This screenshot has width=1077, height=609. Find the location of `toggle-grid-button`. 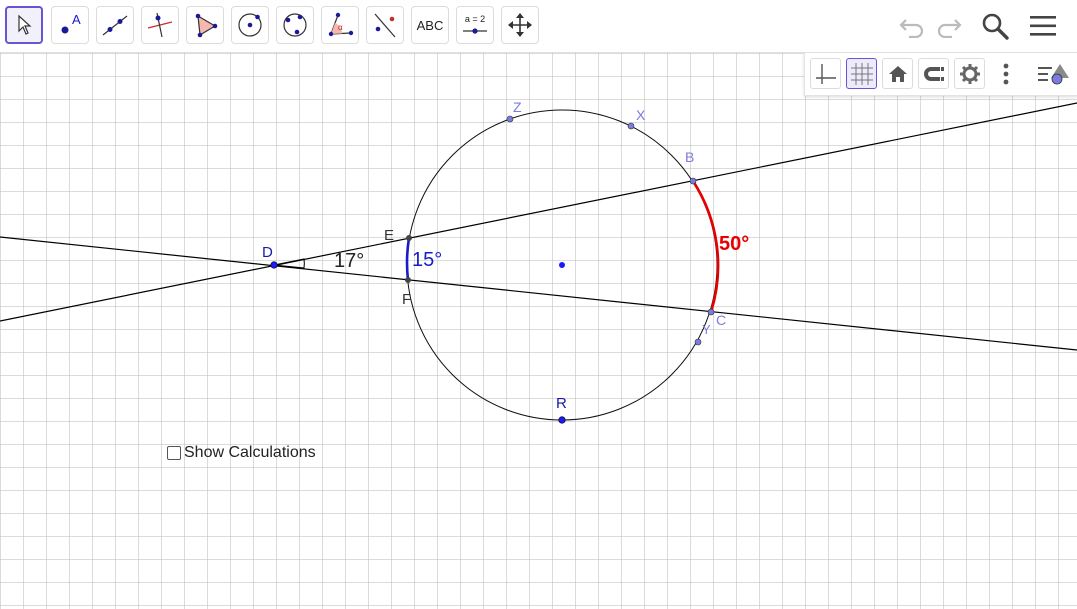

toggle-grid-button is located at coordinates (861, 73).